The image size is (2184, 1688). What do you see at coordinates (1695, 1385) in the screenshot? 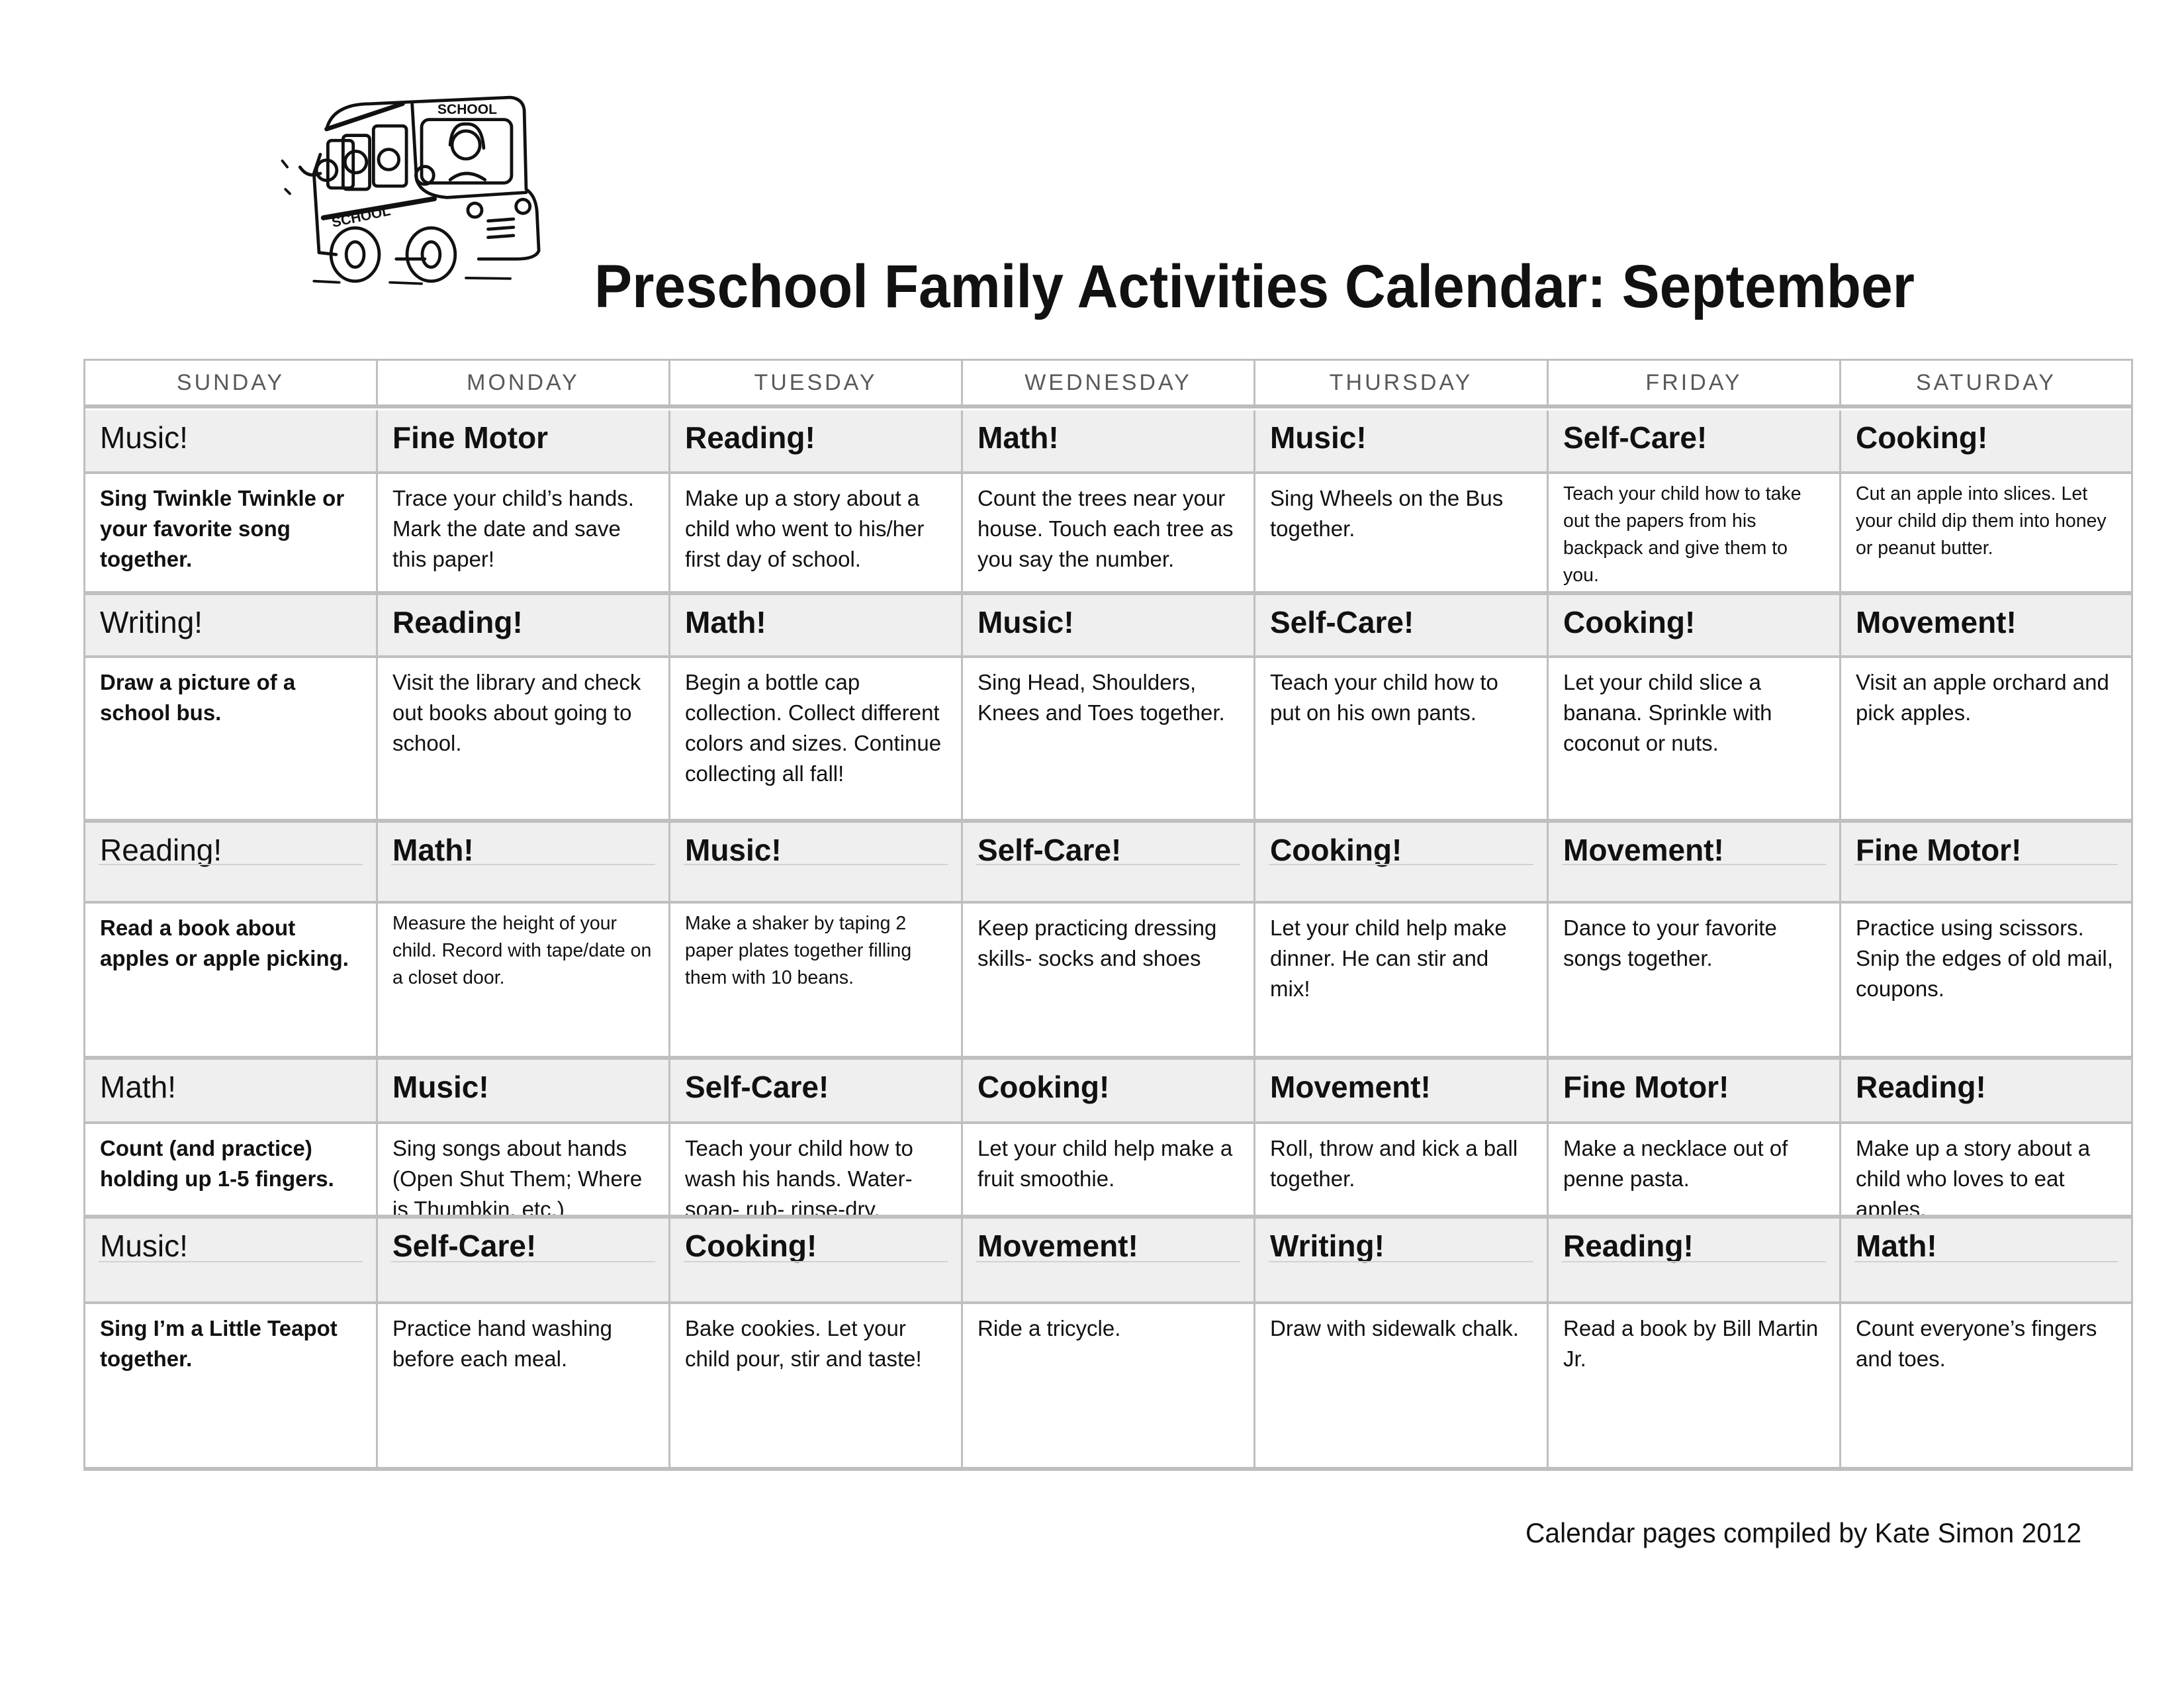
I see `activity-cell: Read a book by Bill Martin Jr.` at bounding box center [1695, 1385].